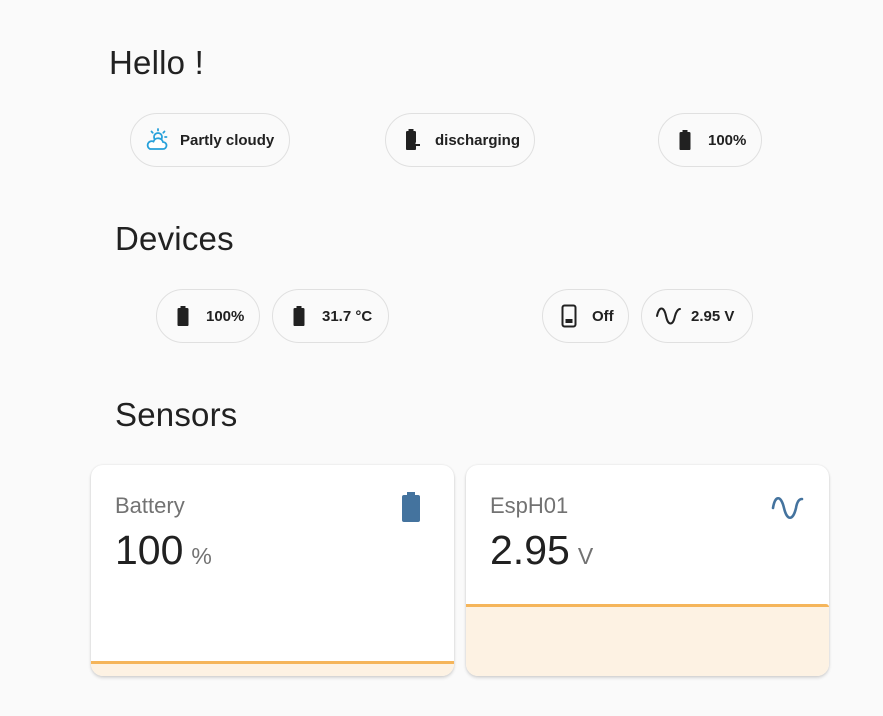 The width and height of the screenshot is (883, 716). I want to click on chip-weather-label: Partly cloudy, so click(227, 140).